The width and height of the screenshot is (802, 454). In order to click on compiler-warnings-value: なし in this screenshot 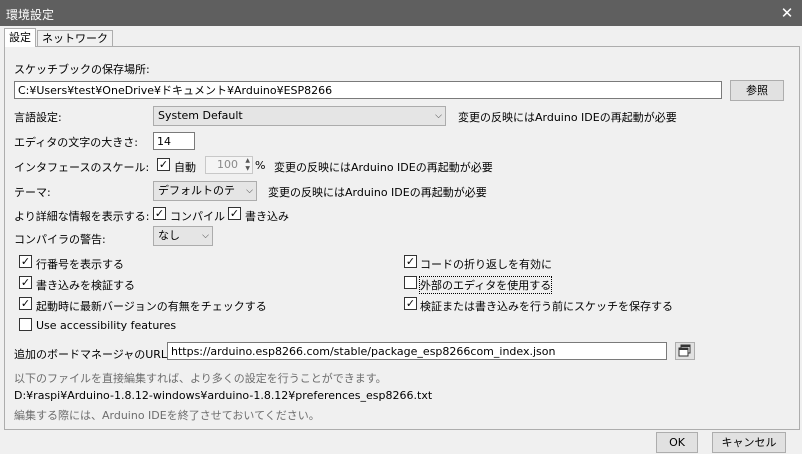, I will do `click(169, 235)`.